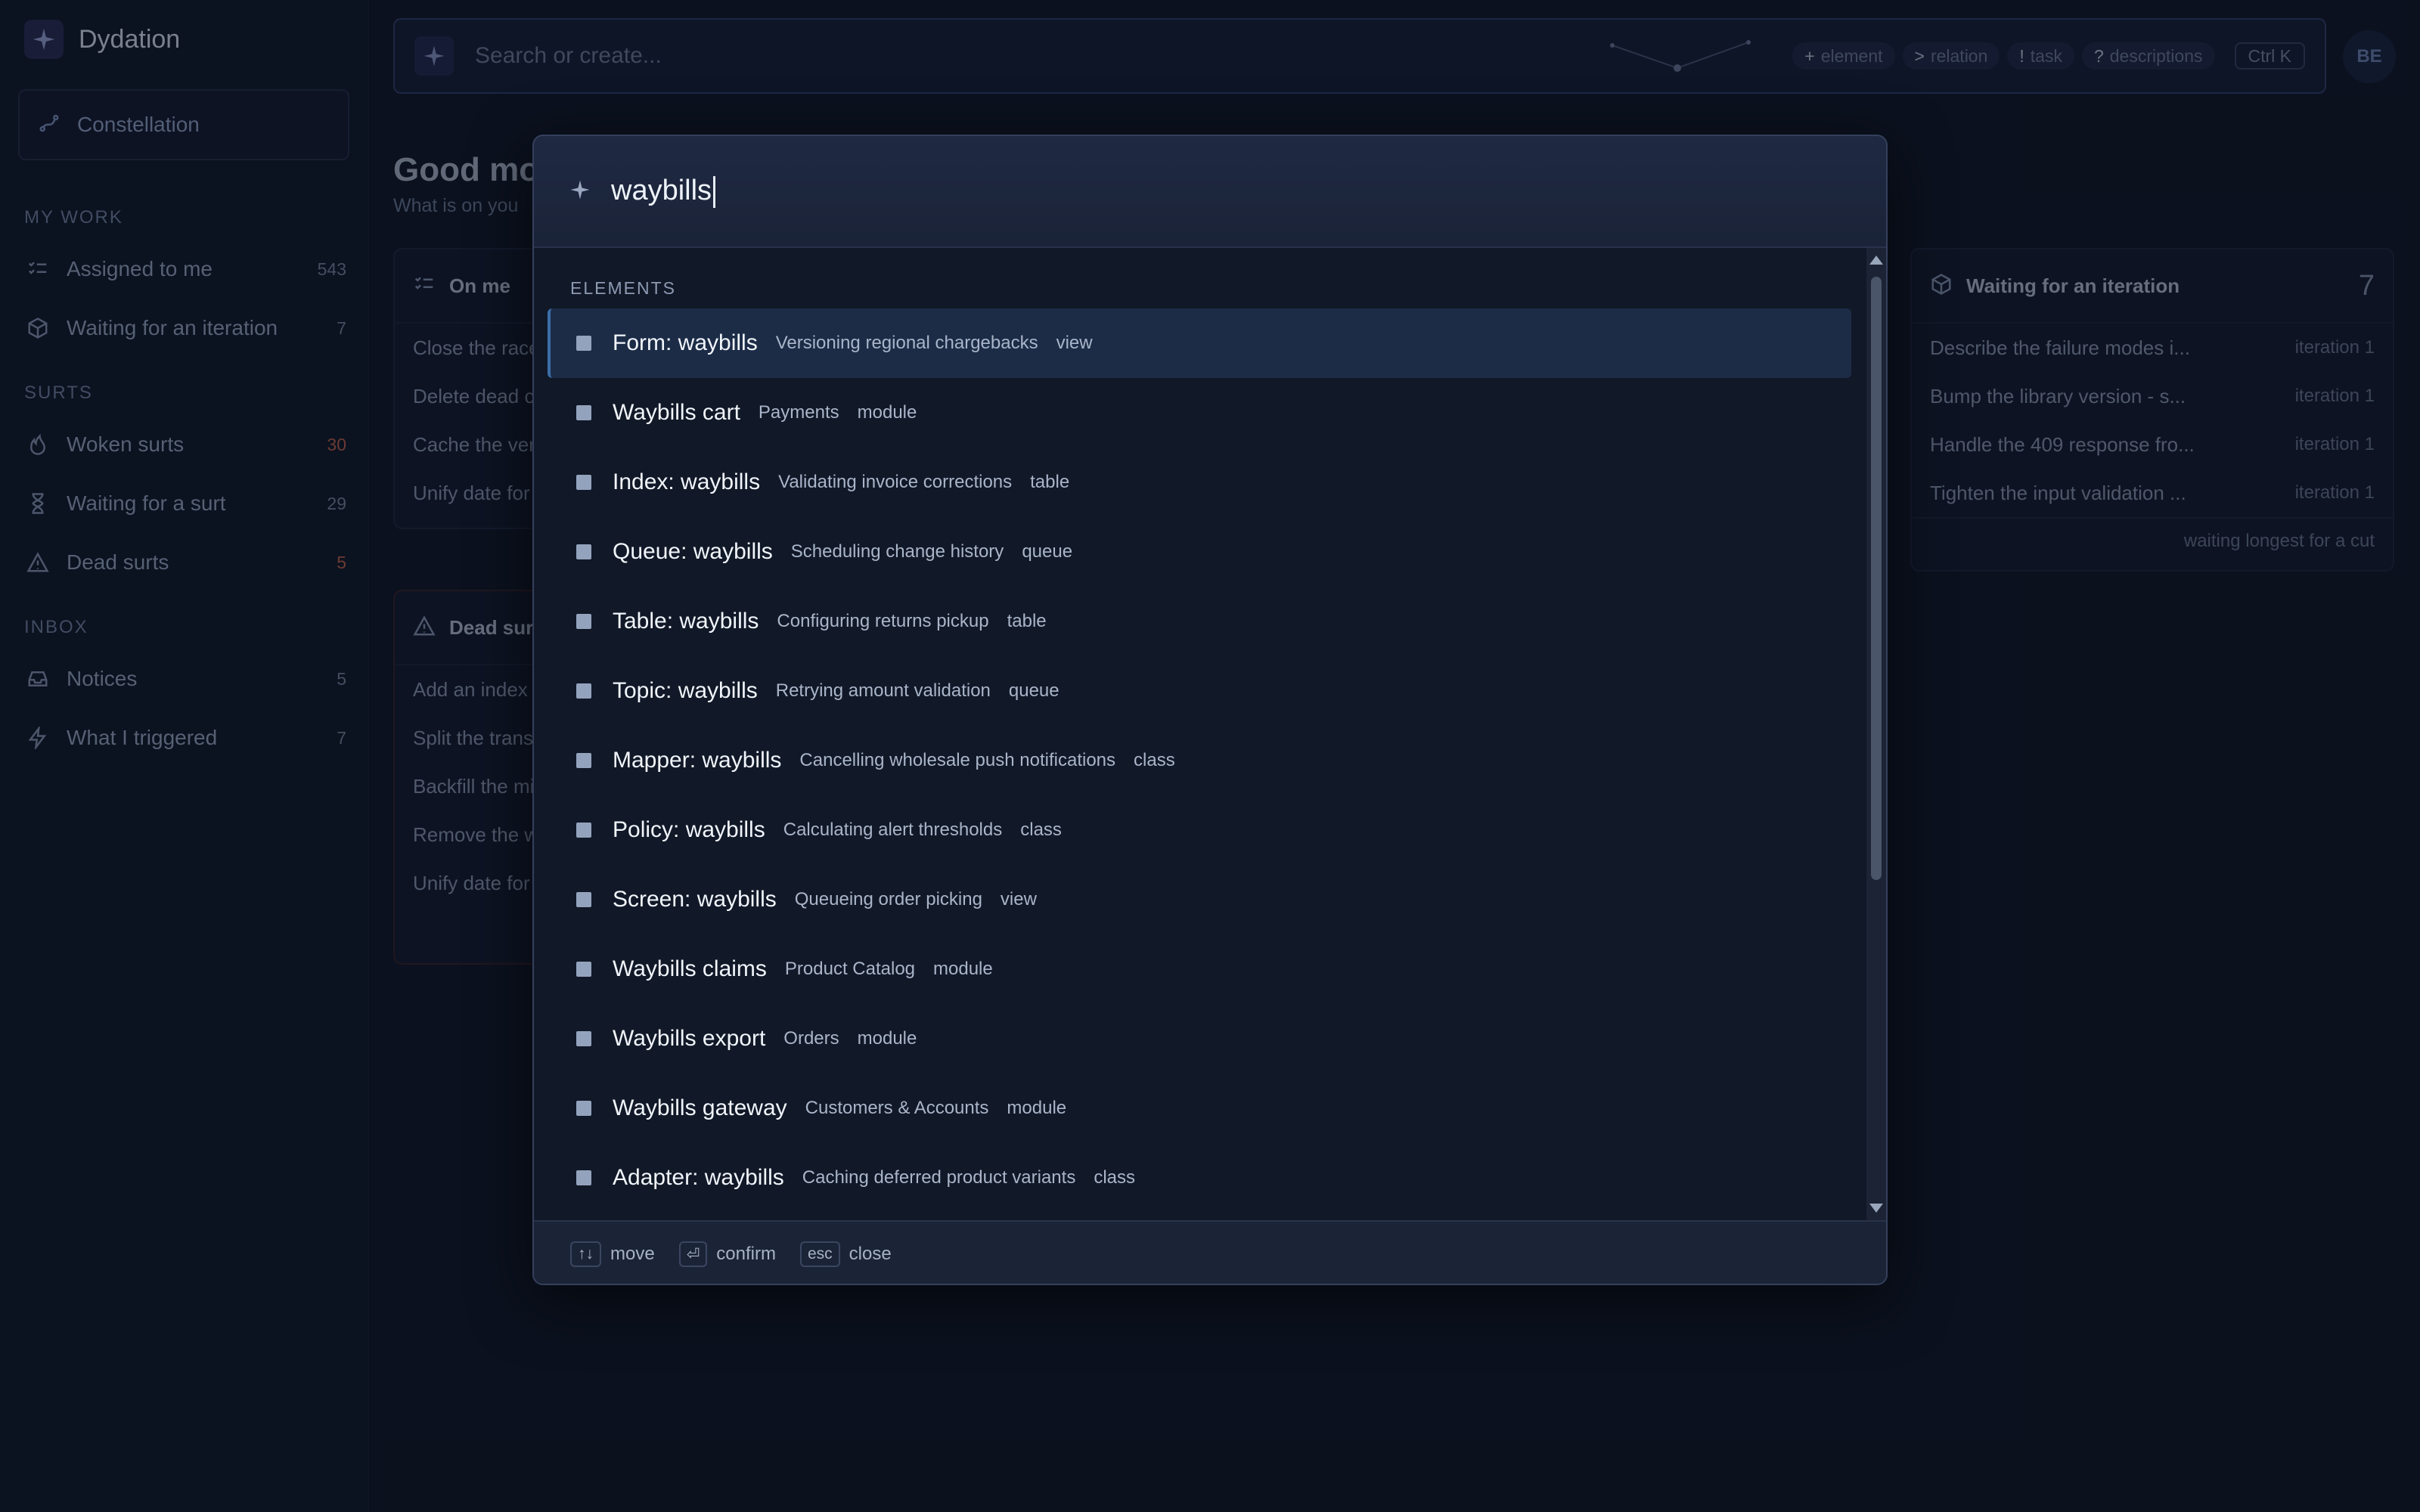 This screenshot has height=1512, width=2420. Describe the element at coordinates (850, 969) in the screenshot. I see `result-description: Product Catalog` at that location.